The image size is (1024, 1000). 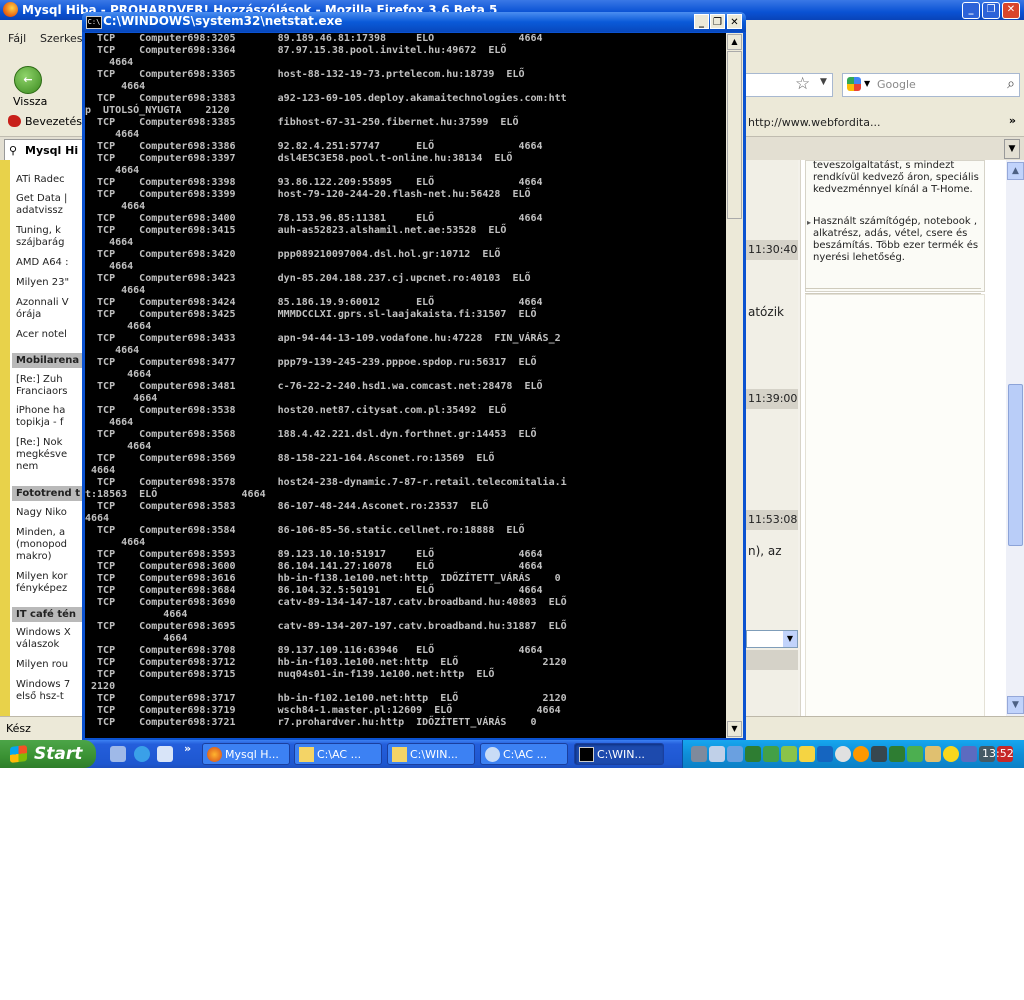 What do you see at coordinates (772, 250) in the screenshot?
I see `post-timestamp: 11:30:40` at bounding box center [772, 250].